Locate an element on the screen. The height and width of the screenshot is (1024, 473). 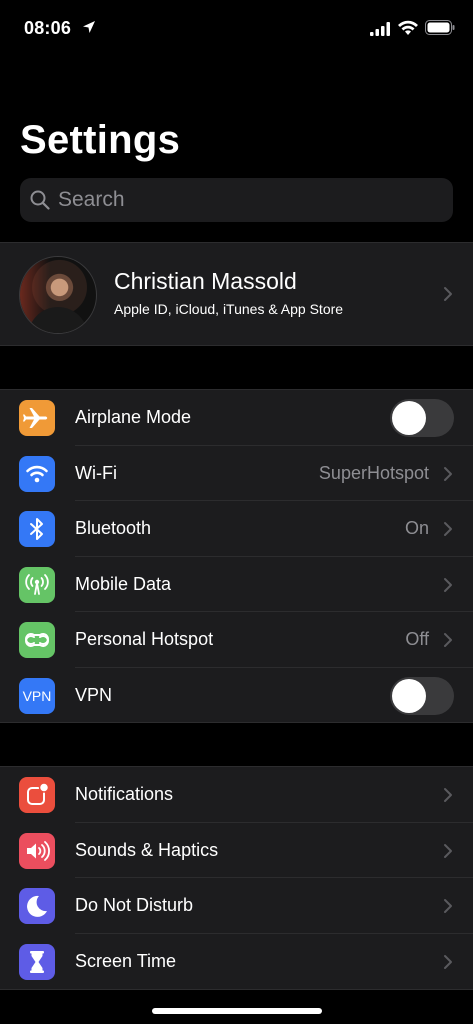
location-arrow-icon is located at coordinates (89, 27).